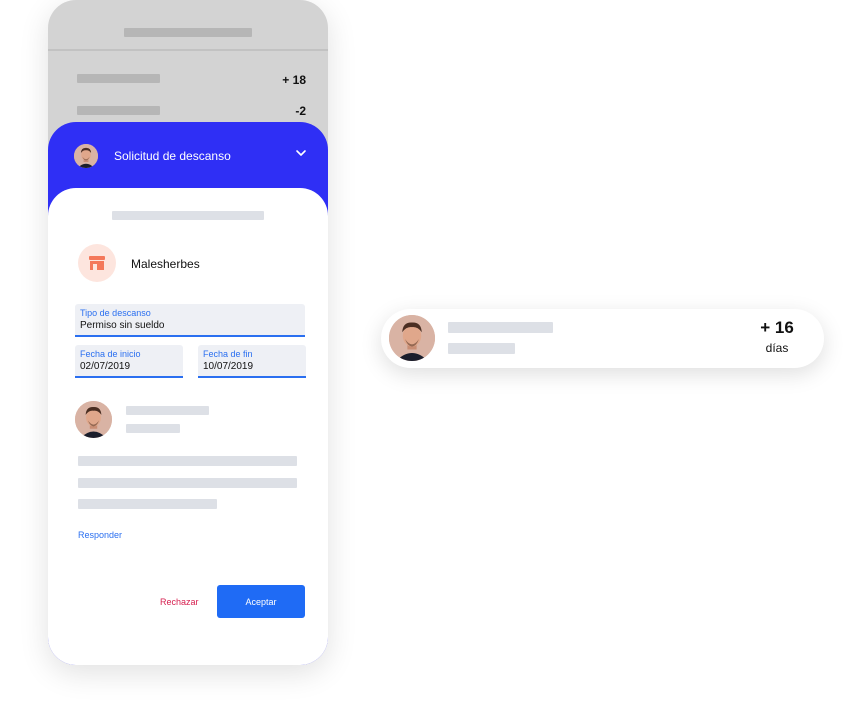 The height and width of the screenshot is (722, 859). What do you see at coordinates (165, 264) in the screenshot?
I see `store-name: Malesherbes` at bounding box center [165, 264].